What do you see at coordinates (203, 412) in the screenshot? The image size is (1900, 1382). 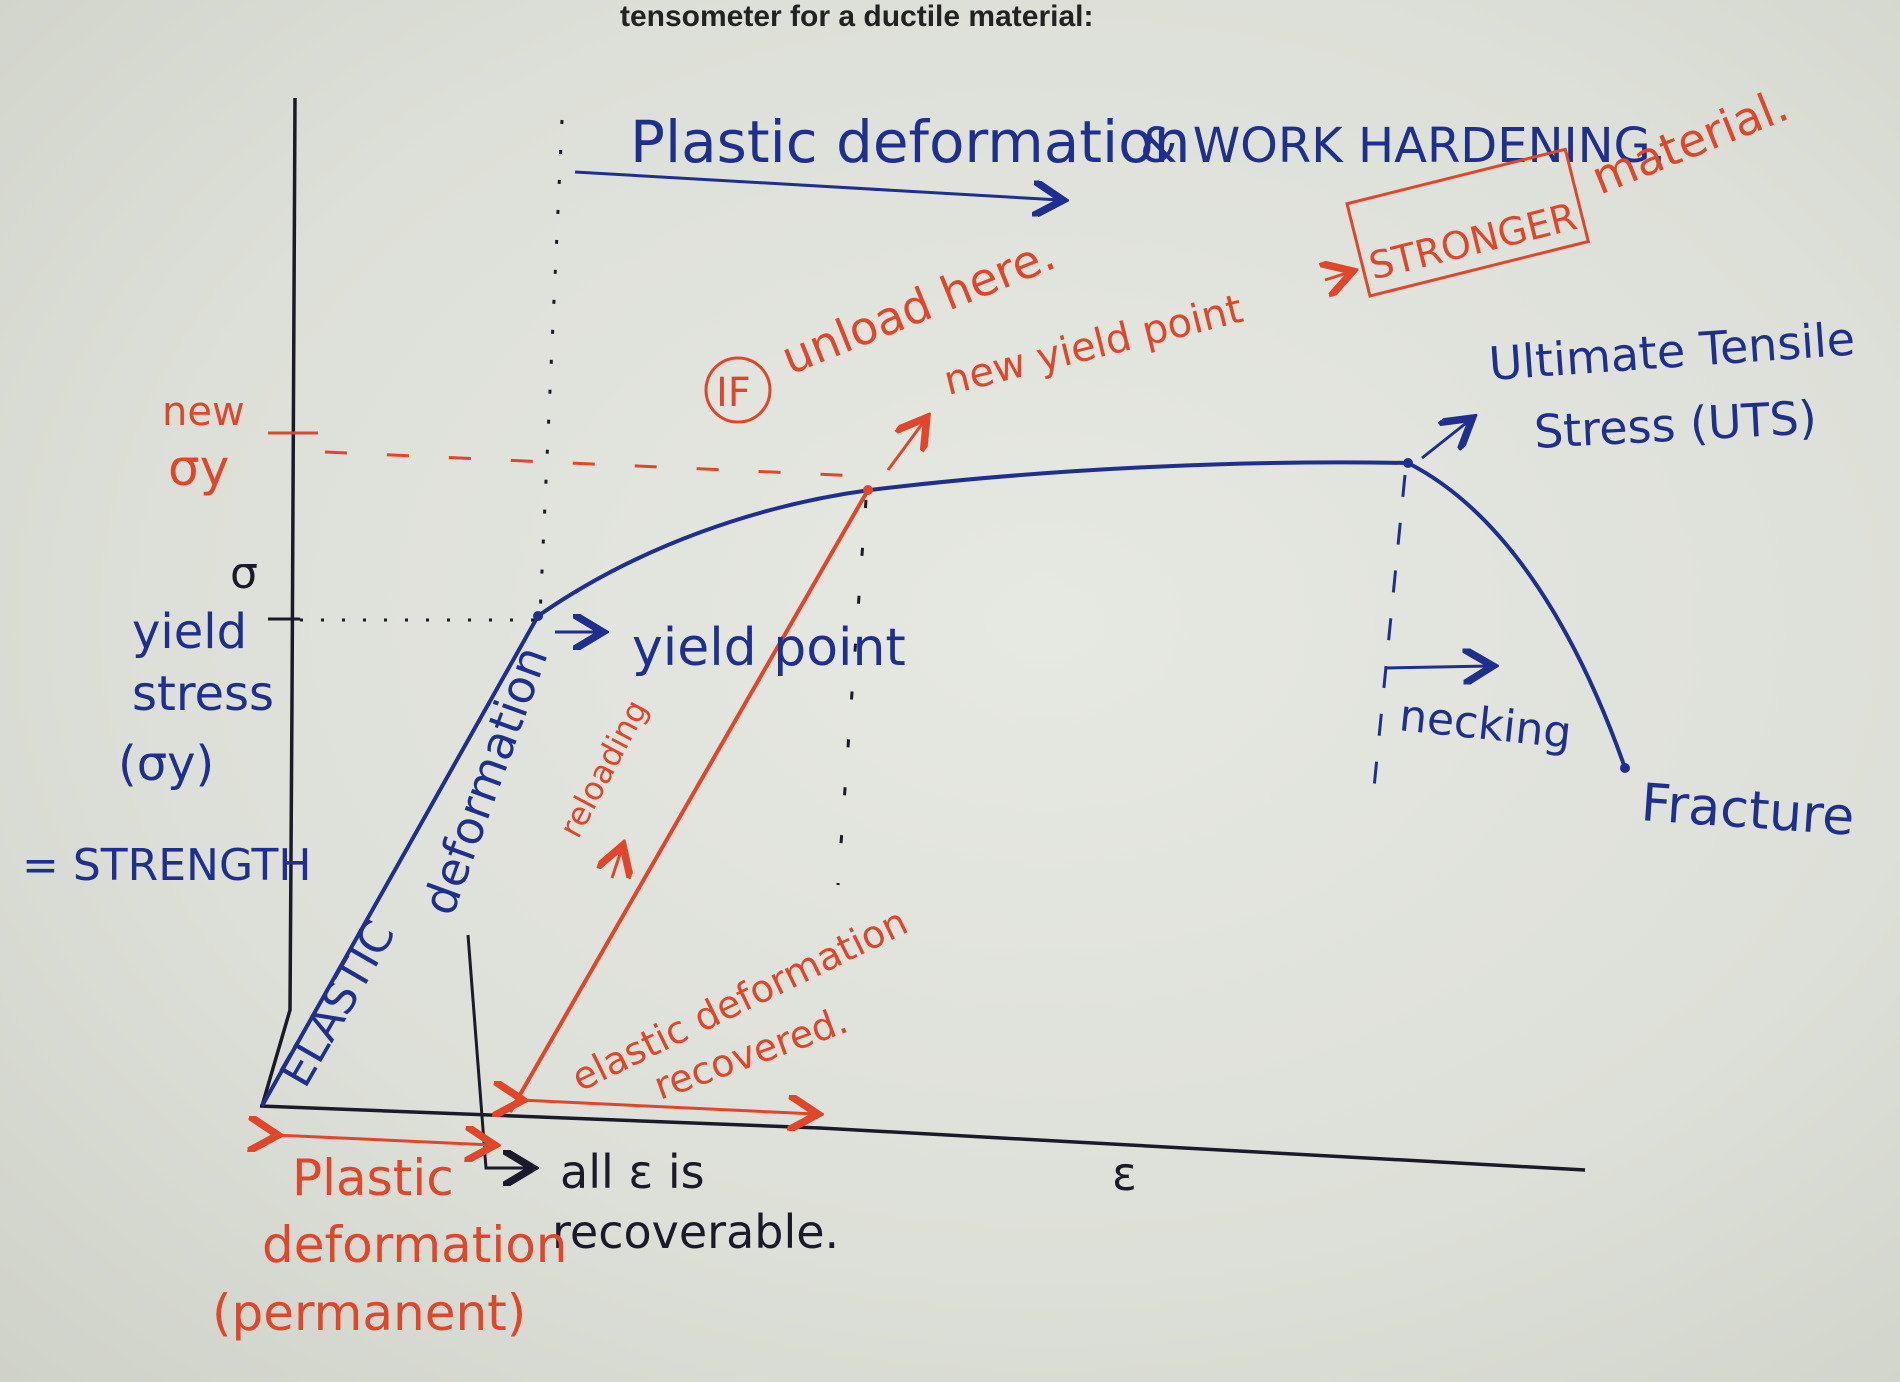 I see `new-sigma-y-1: new` at bounding box center [203, 412].